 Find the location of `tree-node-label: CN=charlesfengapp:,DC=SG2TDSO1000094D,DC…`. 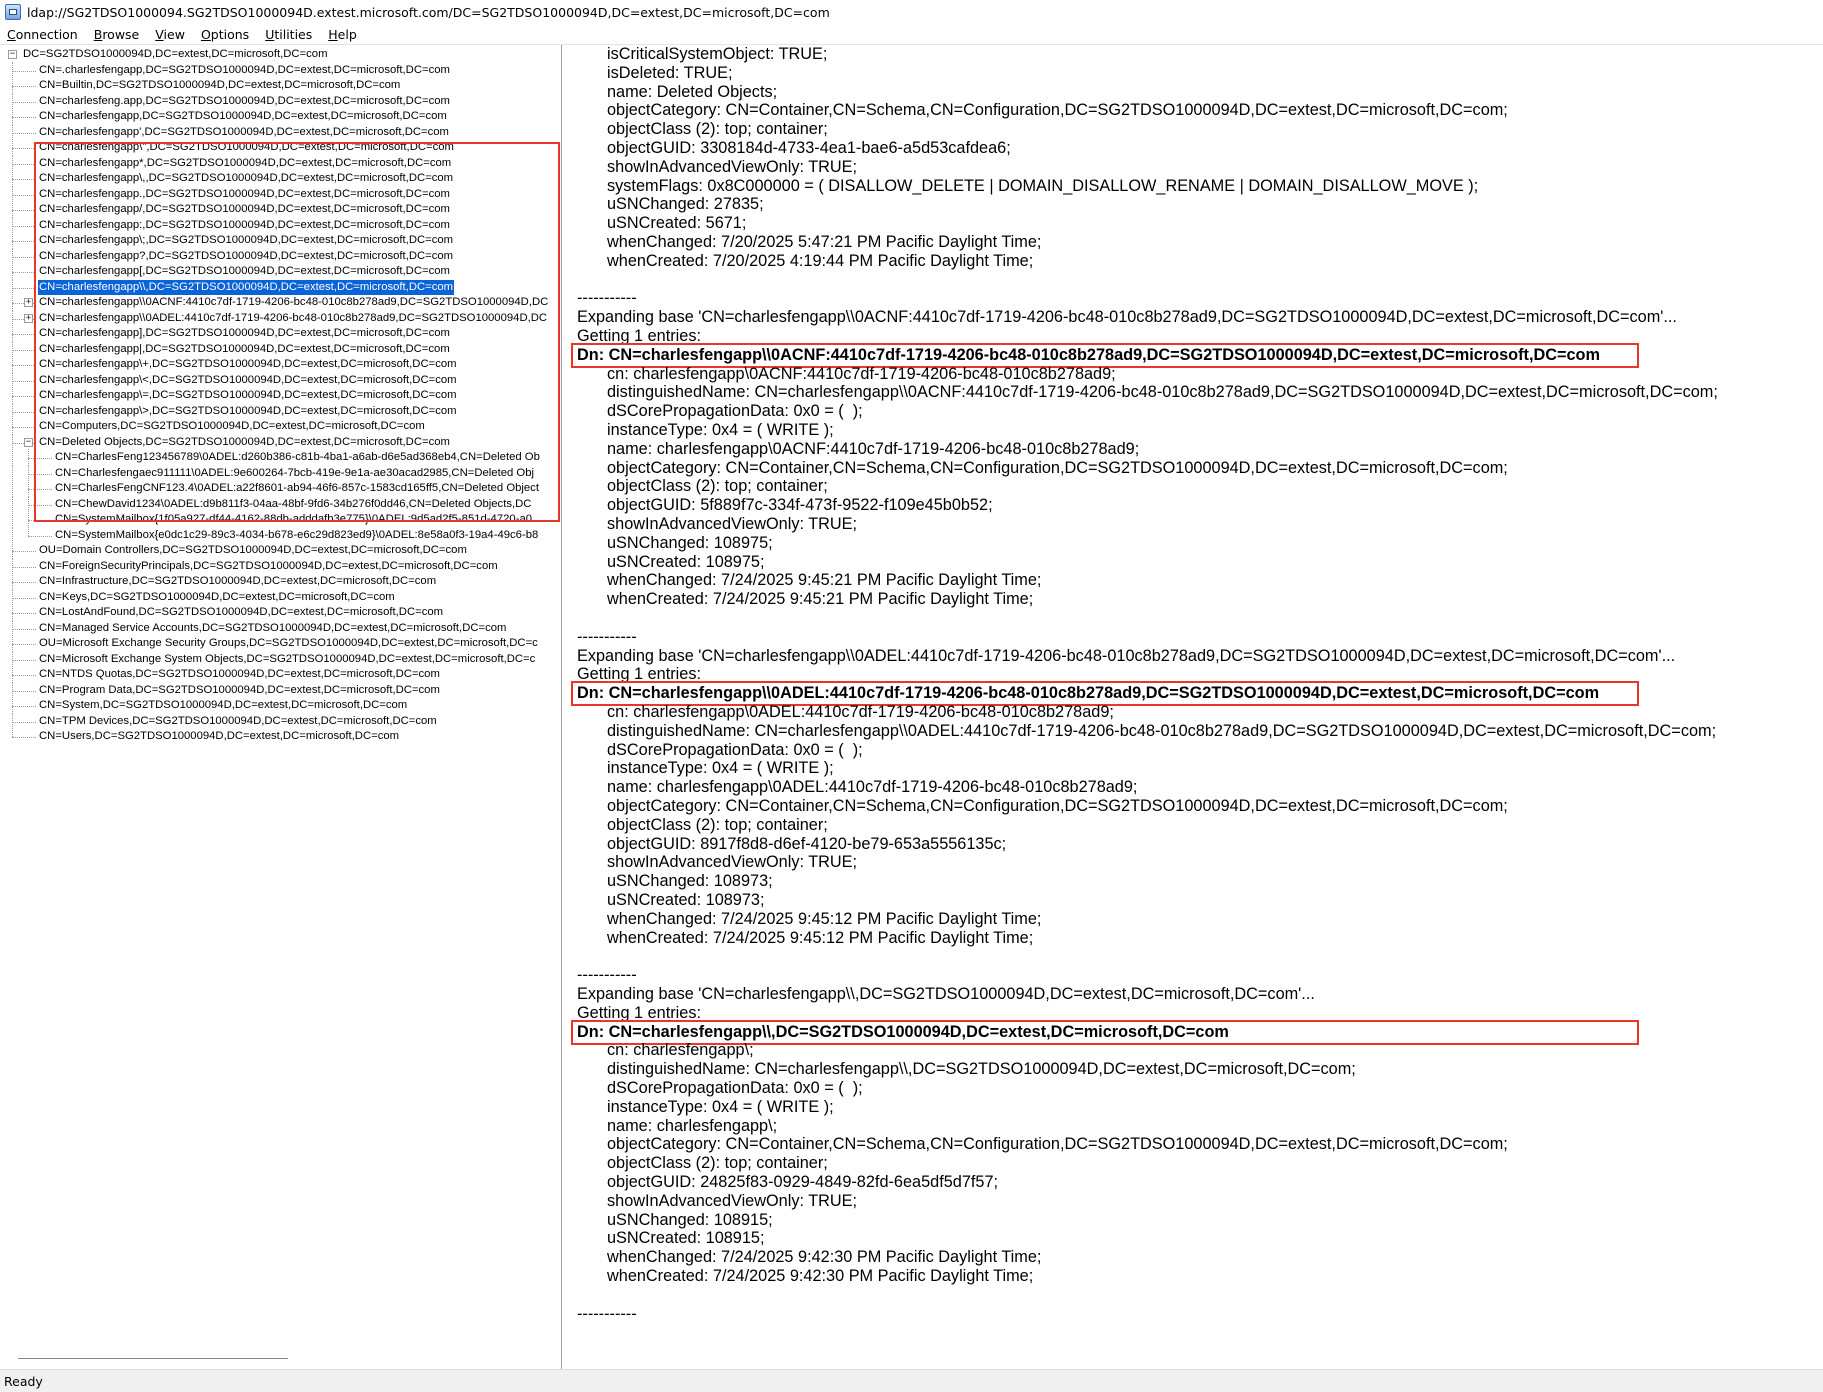

tree-node-label: CN=charlesfengapp:,DC=SG2TDSO1000094D,DC… is located at coordinates (244, 225).